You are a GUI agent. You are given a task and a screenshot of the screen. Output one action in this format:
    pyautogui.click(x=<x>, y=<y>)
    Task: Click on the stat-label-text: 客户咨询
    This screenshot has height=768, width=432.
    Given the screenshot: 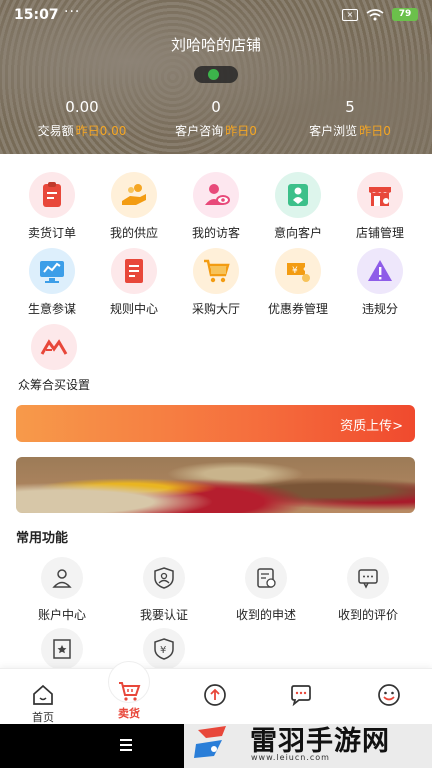 What is the action you would take?
    pyautogui.click(x=199, y=131)
    